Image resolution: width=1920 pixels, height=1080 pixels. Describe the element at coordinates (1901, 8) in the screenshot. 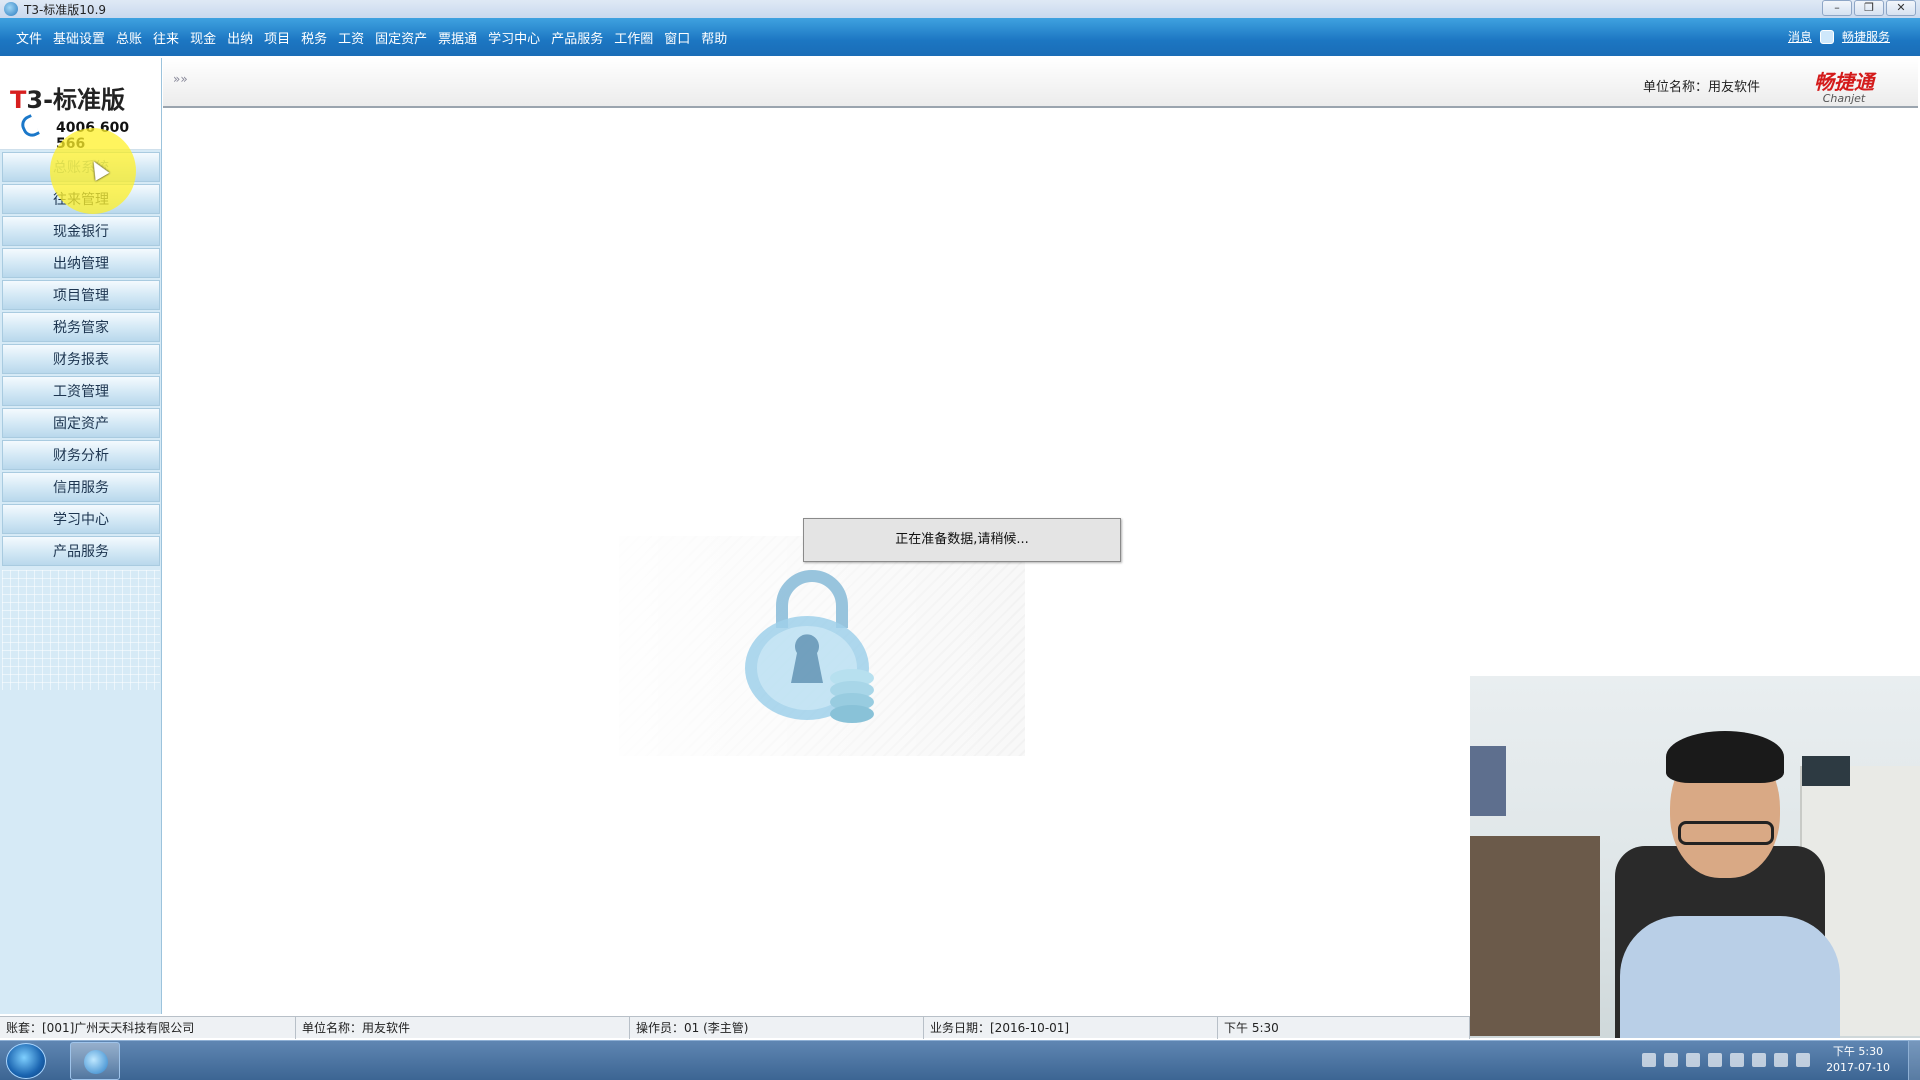

I see `close-button: ✕` at that location.